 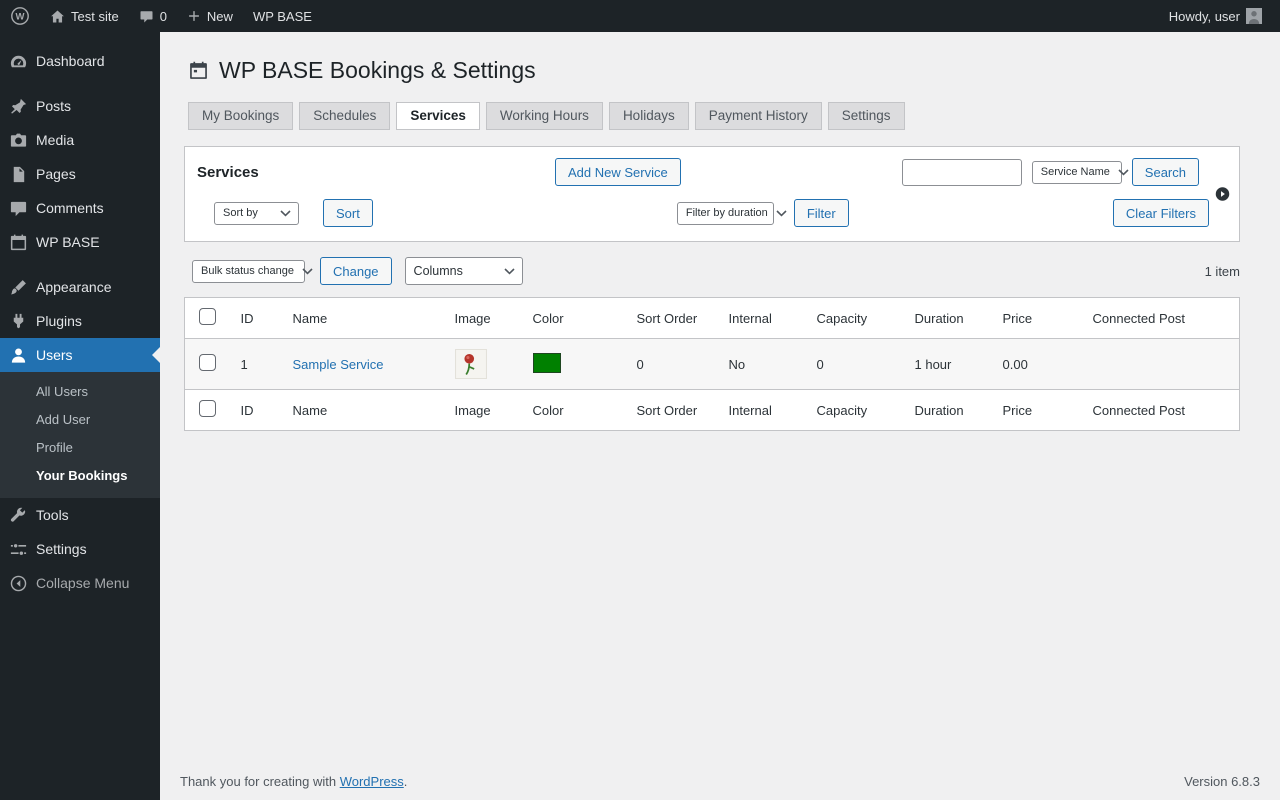 I want to click on search-field-select: Service Name, so click(x=1080, y=172).